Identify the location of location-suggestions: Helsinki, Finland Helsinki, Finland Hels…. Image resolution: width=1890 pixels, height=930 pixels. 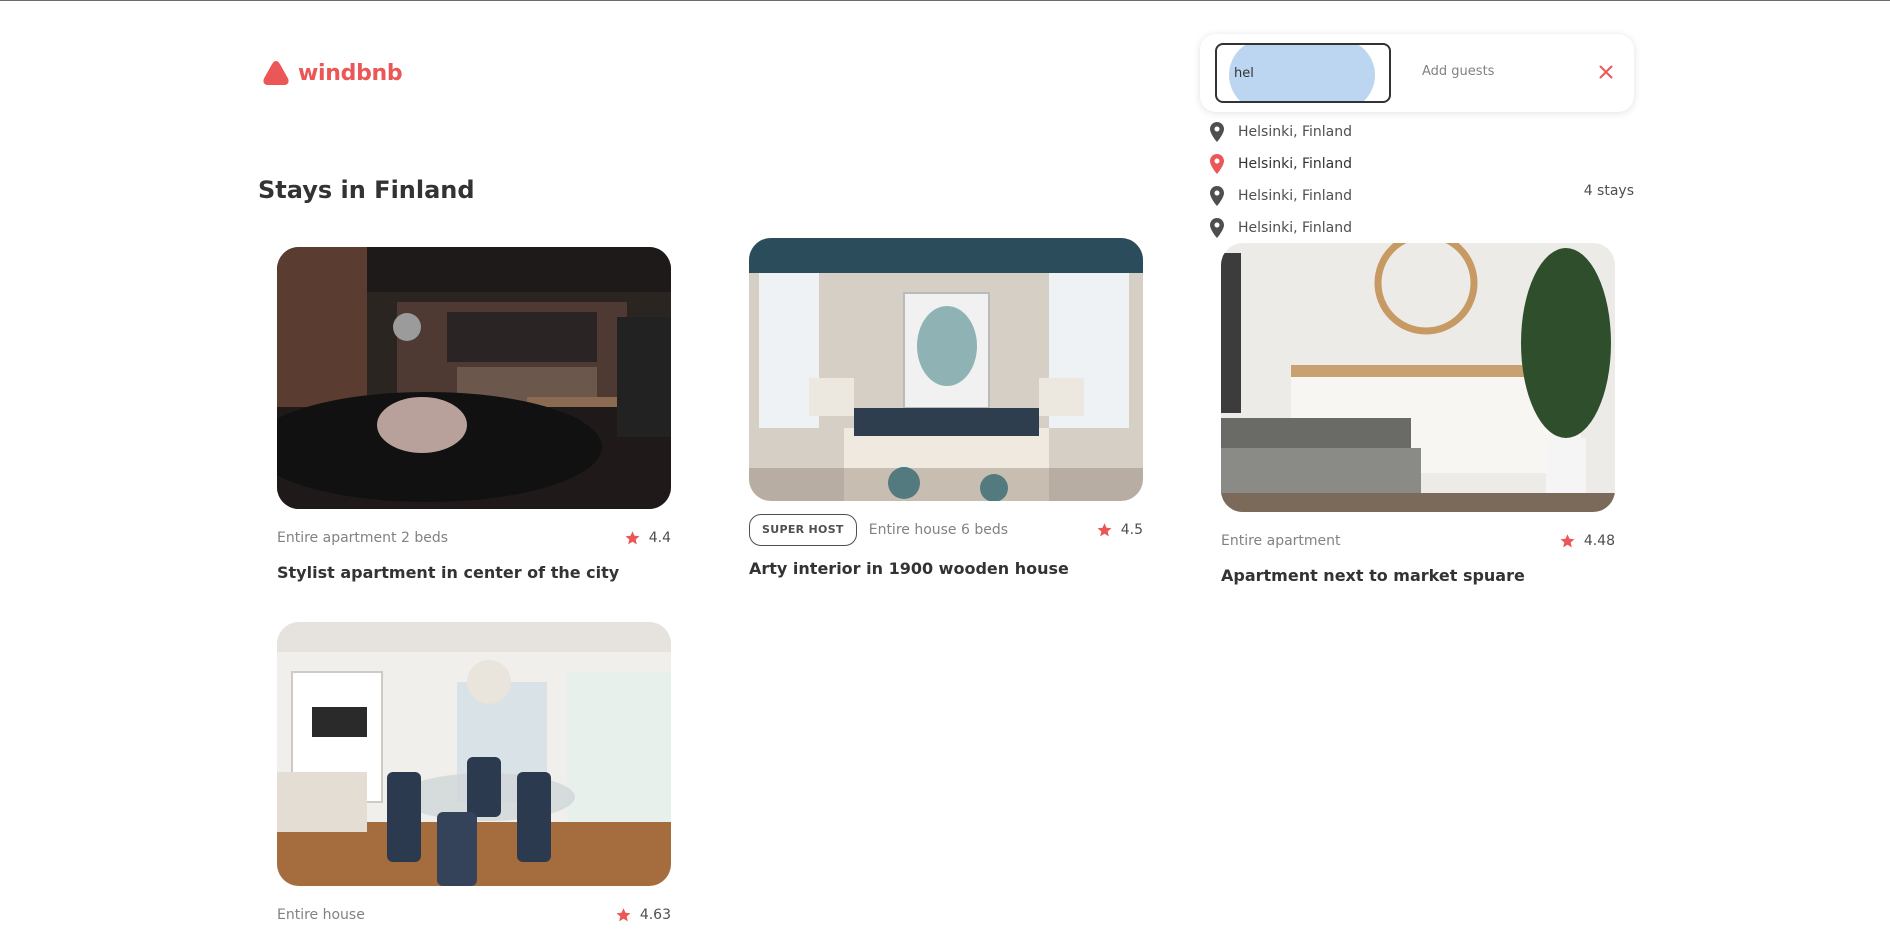
(1340, 180).